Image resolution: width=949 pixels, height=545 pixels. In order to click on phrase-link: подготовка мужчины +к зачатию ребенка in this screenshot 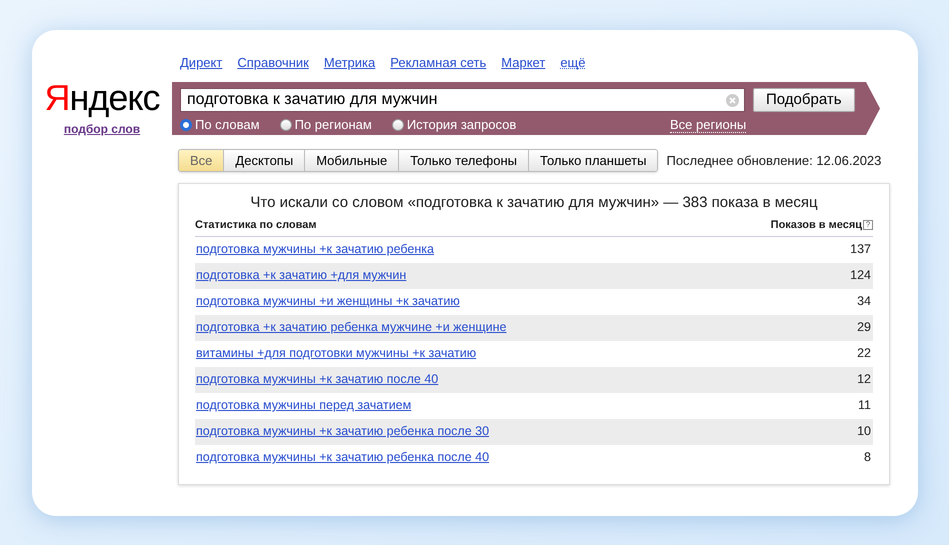, I will do `click(315, 249)`.